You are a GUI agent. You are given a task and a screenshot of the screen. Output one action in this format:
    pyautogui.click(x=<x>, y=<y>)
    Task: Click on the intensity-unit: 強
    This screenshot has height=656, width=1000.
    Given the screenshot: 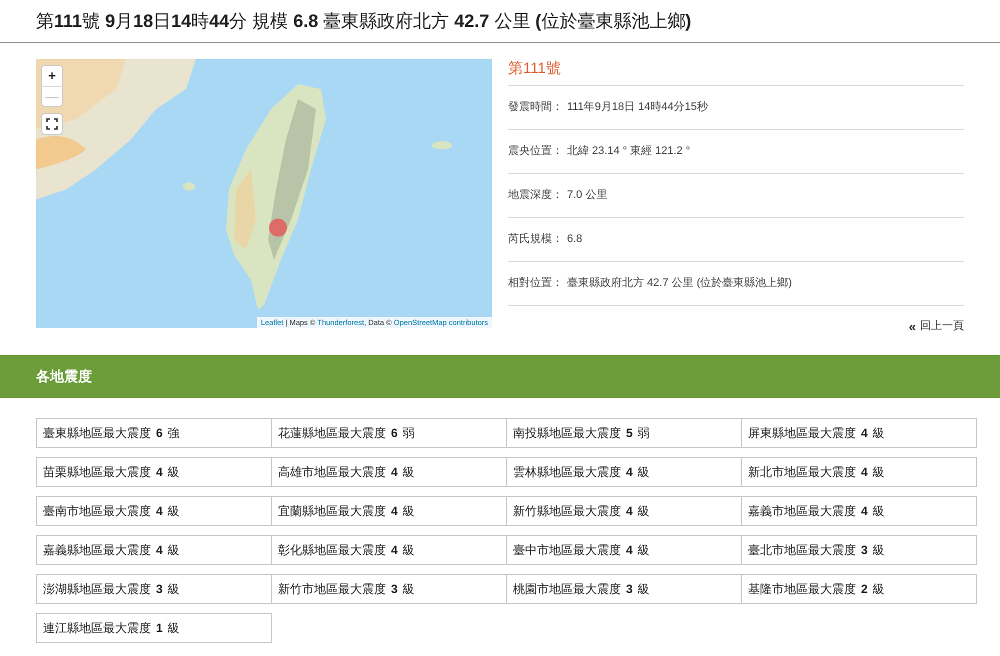 What is the action you would take?
    pyautogui.click(x=174, y=433)
    